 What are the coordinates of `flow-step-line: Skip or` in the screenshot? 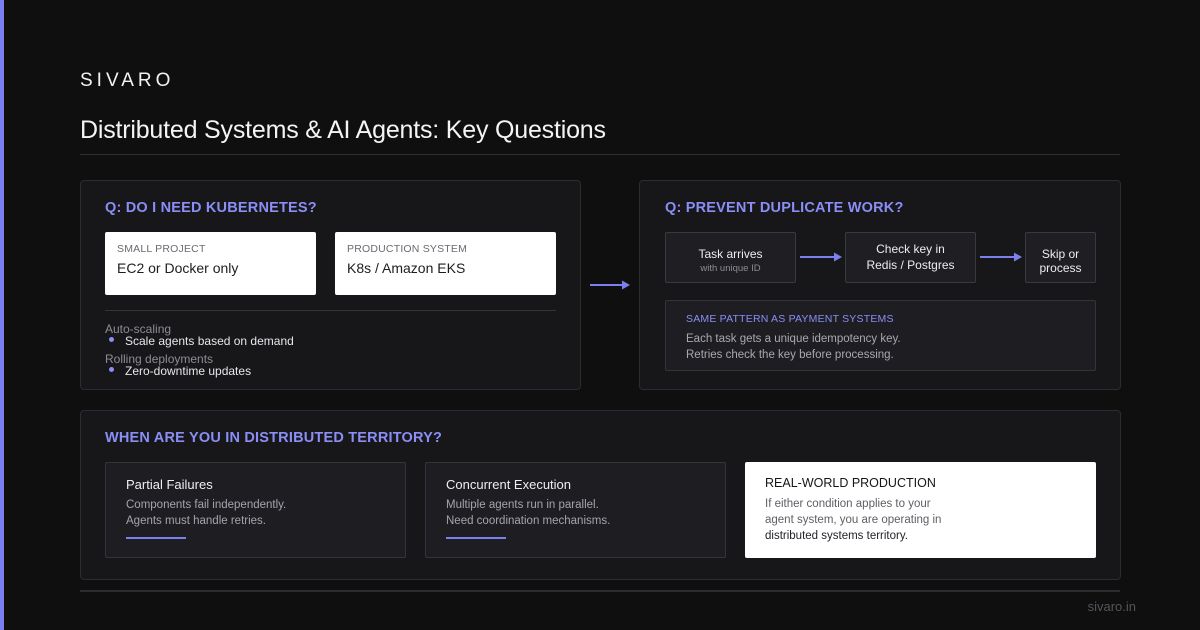 It's located at (1060, 254).